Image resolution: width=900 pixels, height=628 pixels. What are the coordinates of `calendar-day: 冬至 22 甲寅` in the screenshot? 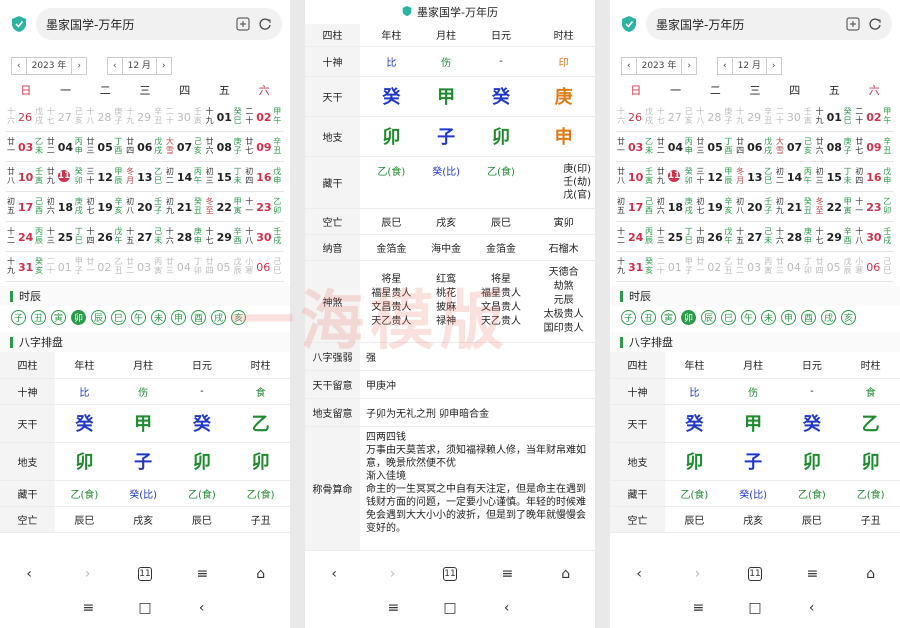 It's located at (224, 207).